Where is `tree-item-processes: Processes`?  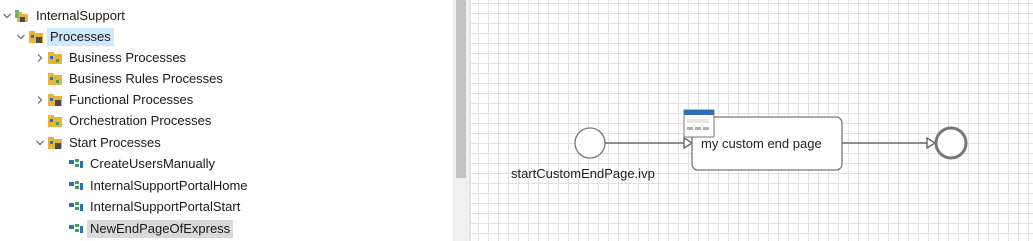
tree-item-processes: Processes is located at coordinates (64, 36).